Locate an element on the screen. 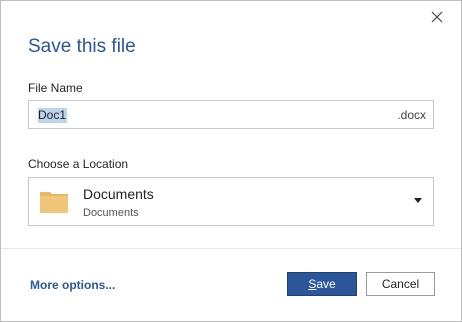 Image resolution: width=462 pixels, height=322 pixels. close-button is located at coordinates (437, 17).